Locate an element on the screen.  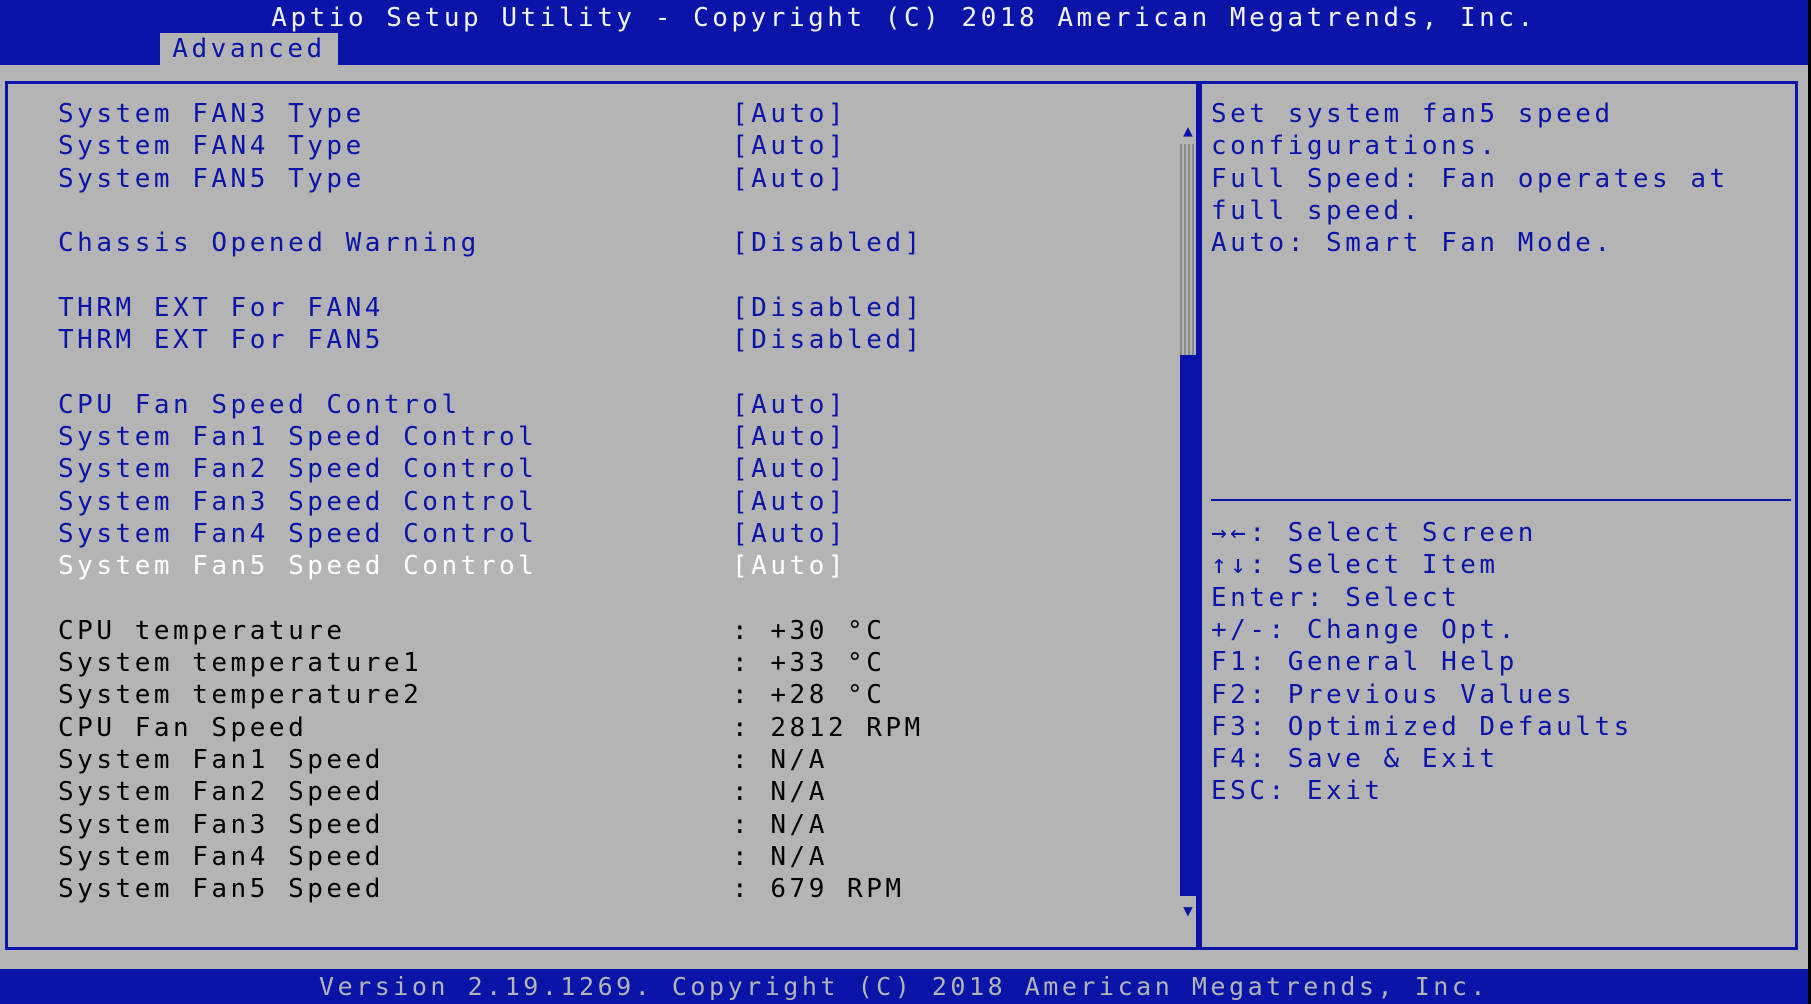
scrollbar: ▲ ▼ is located at coordinates (1188, 532).